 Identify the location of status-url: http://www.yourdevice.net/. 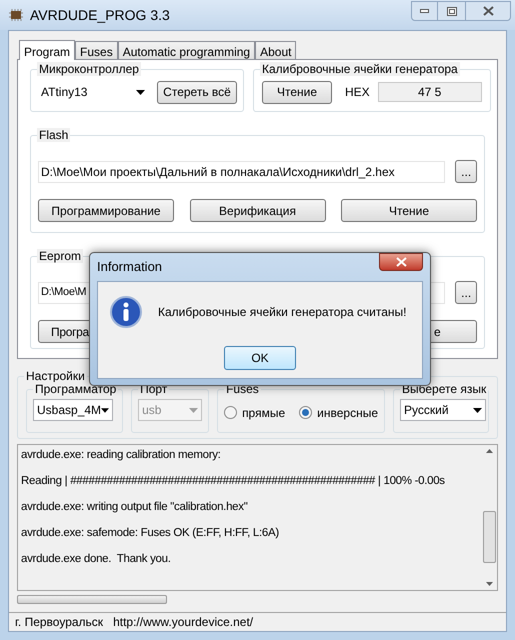
(183, 622).